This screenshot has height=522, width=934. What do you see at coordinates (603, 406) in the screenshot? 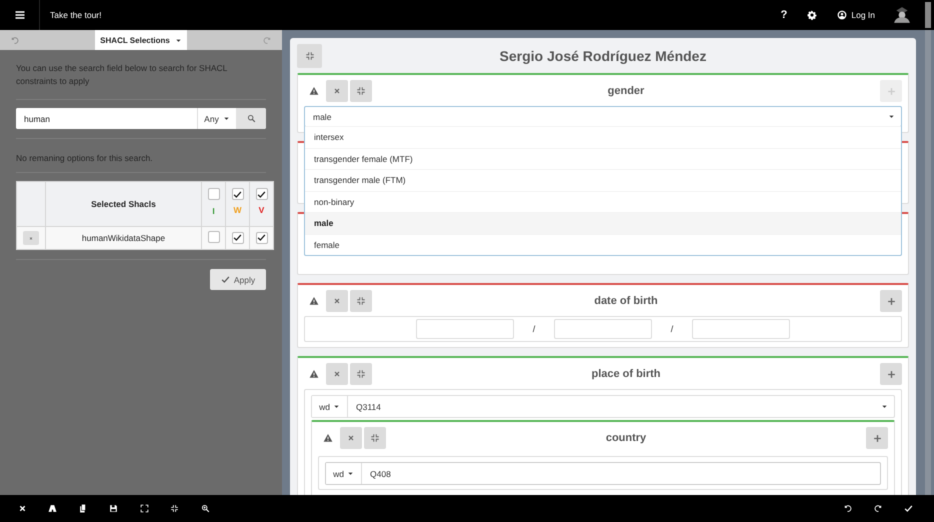
I see `item-field: wd Q3114` at bounding box center [603, 406].